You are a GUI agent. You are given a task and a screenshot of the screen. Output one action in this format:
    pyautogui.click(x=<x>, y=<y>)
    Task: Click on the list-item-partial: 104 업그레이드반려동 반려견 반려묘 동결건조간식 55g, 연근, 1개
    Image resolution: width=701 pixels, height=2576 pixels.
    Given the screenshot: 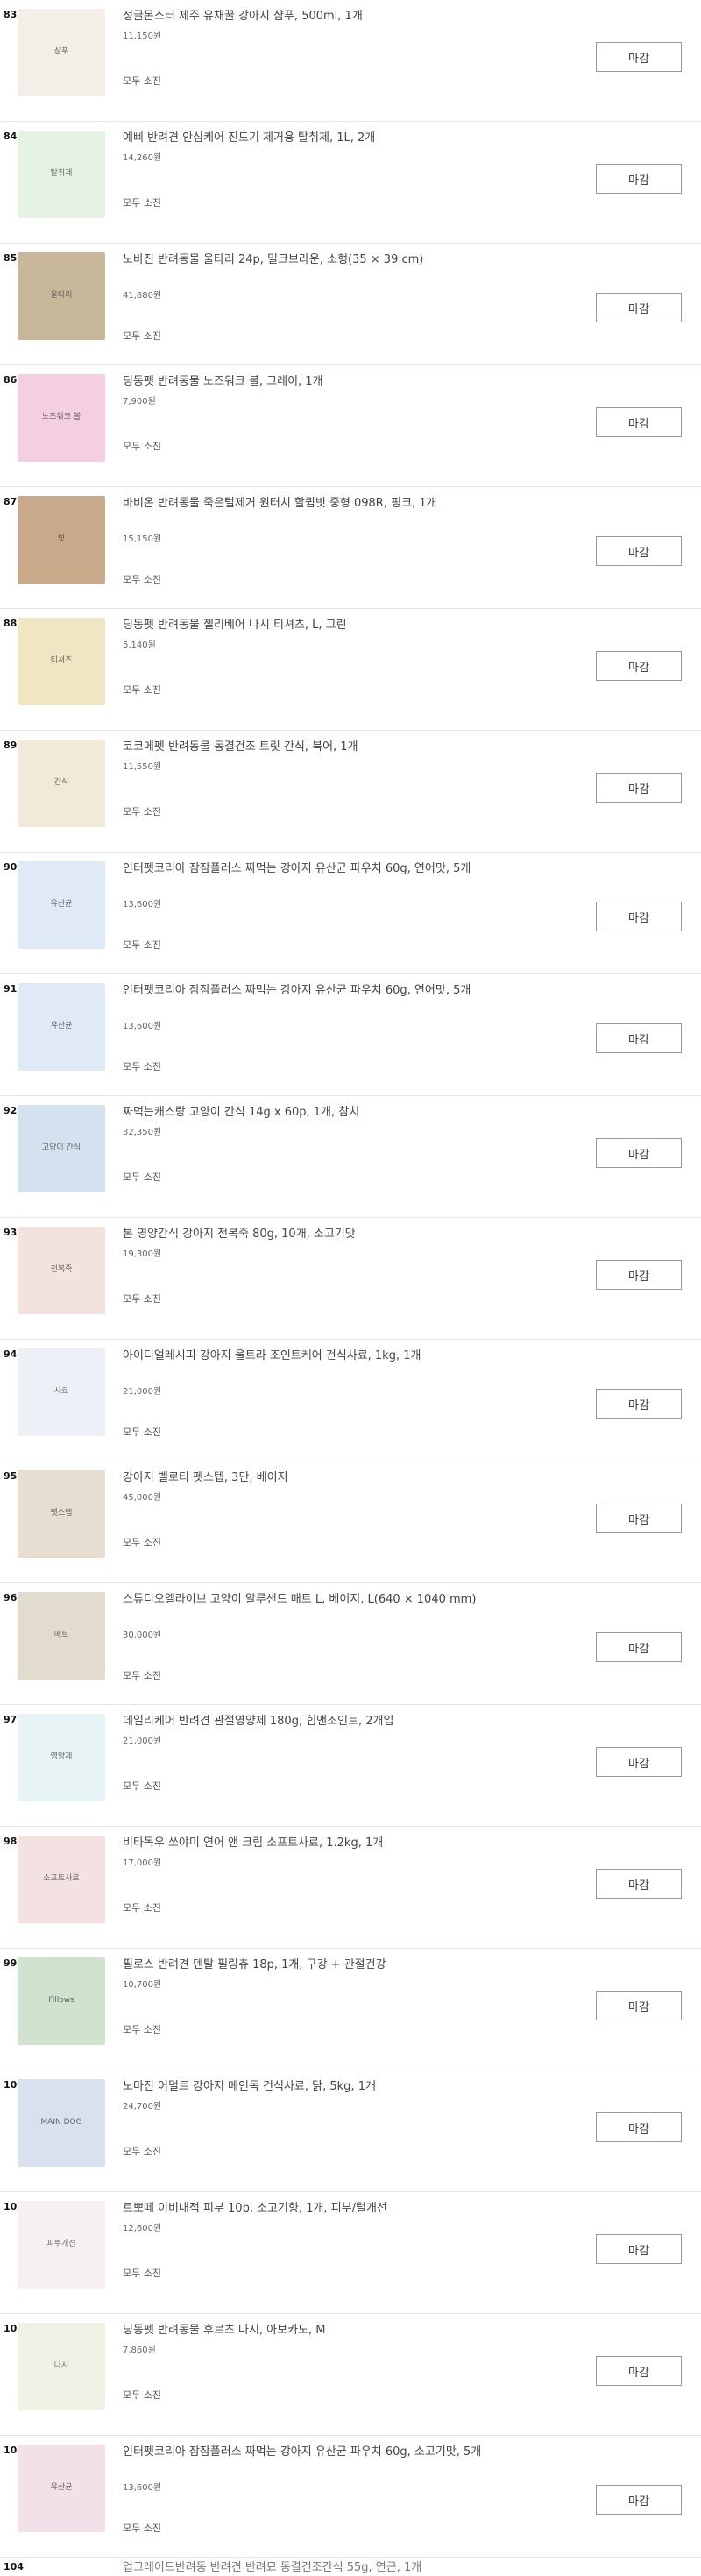 What is the action you would take?
    pyautogui.click(x=350, y=2566)
    